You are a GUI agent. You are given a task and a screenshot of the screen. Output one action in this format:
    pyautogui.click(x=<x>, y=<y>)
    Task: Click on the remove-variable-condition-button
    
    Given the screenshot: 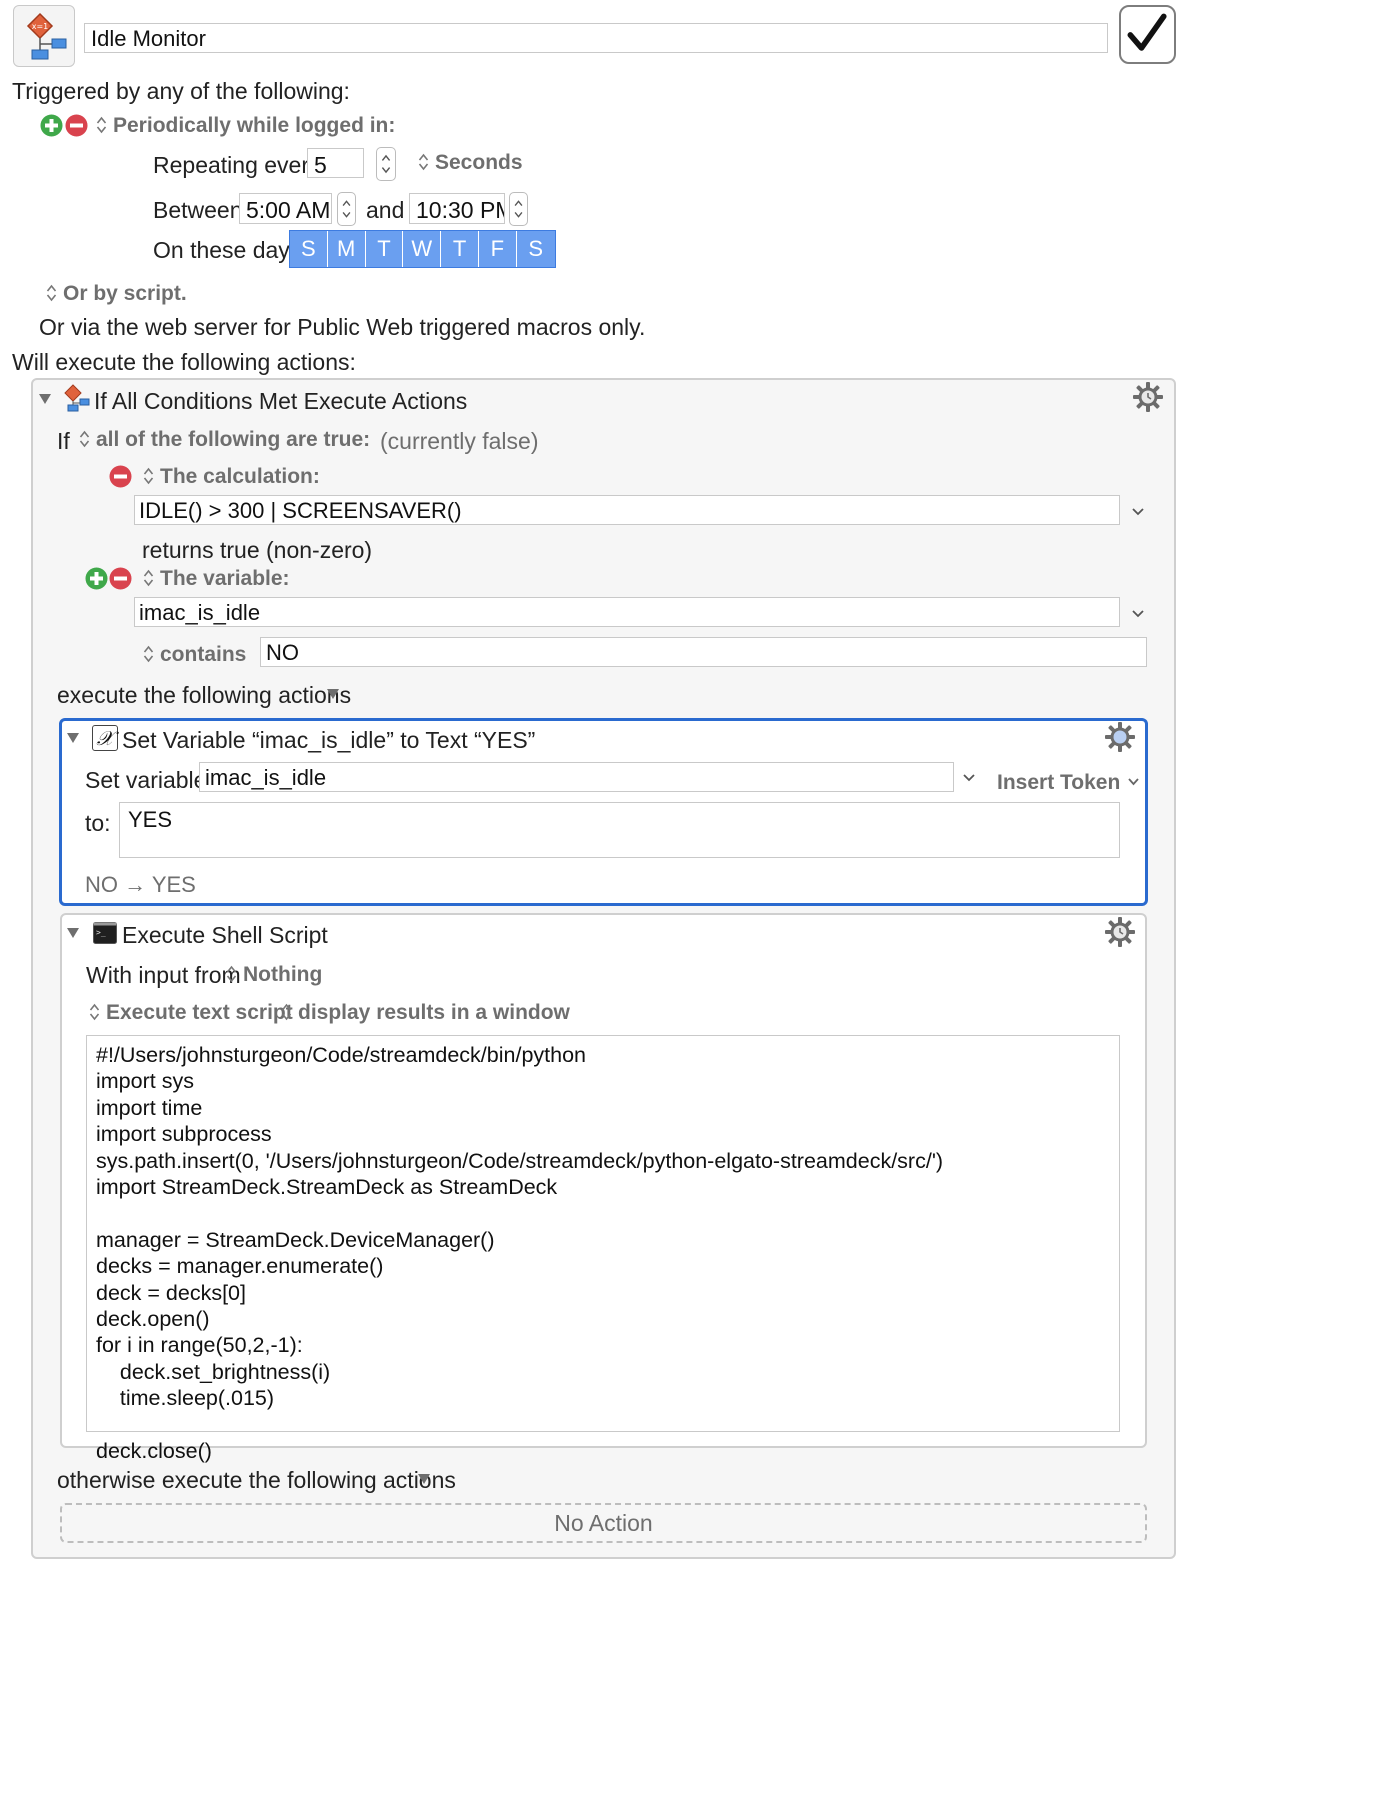 What is the action you would take?
    pyautogui.click(x=120, y=578)
    